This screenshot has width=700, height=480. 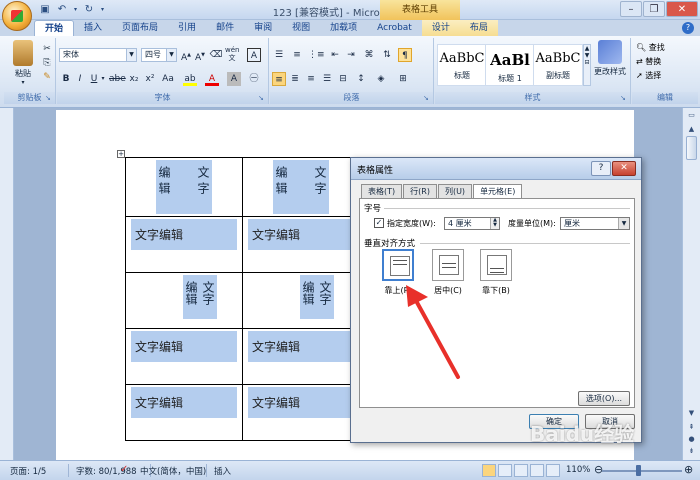 I want to click on style-subtitle: AaBbC 副标题, so click(x=558, y=65).